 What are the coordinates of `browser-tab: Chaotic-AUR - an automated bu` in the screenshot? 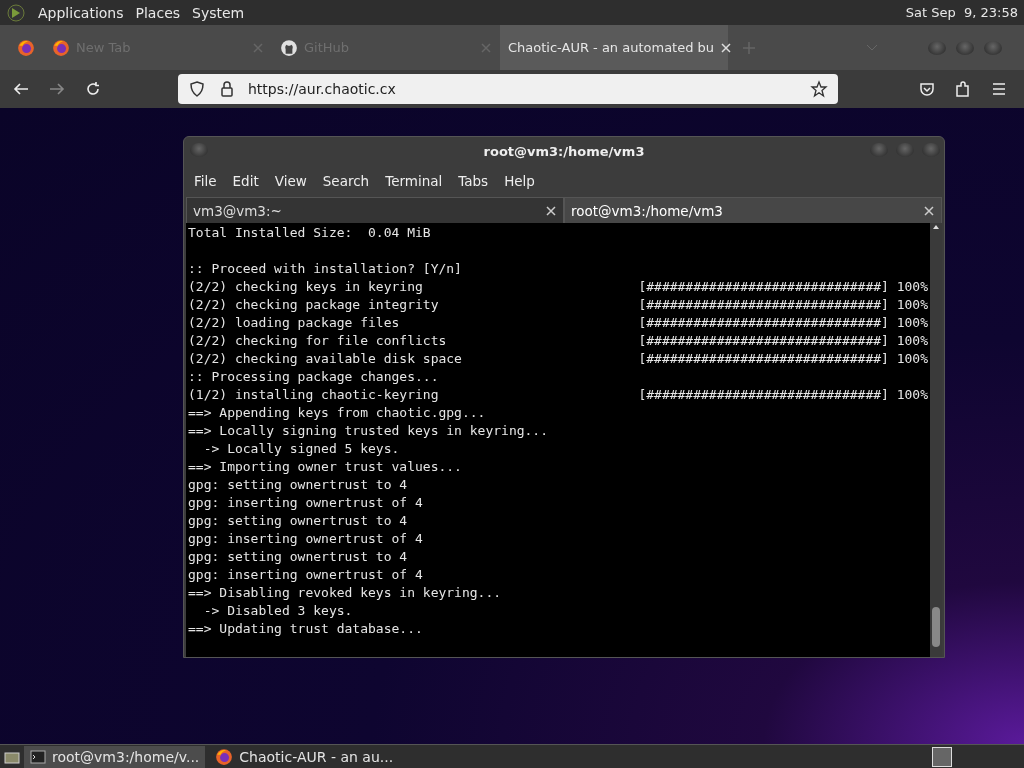 It's located at (614, 47).